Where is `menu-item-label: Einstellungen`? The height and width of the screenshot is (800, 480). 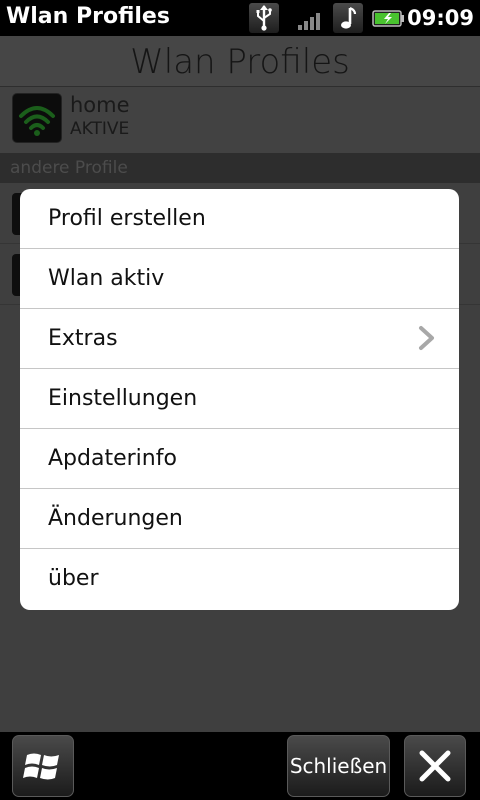
menu-item-label: Einstellungen is located at coordinates (123, 398).